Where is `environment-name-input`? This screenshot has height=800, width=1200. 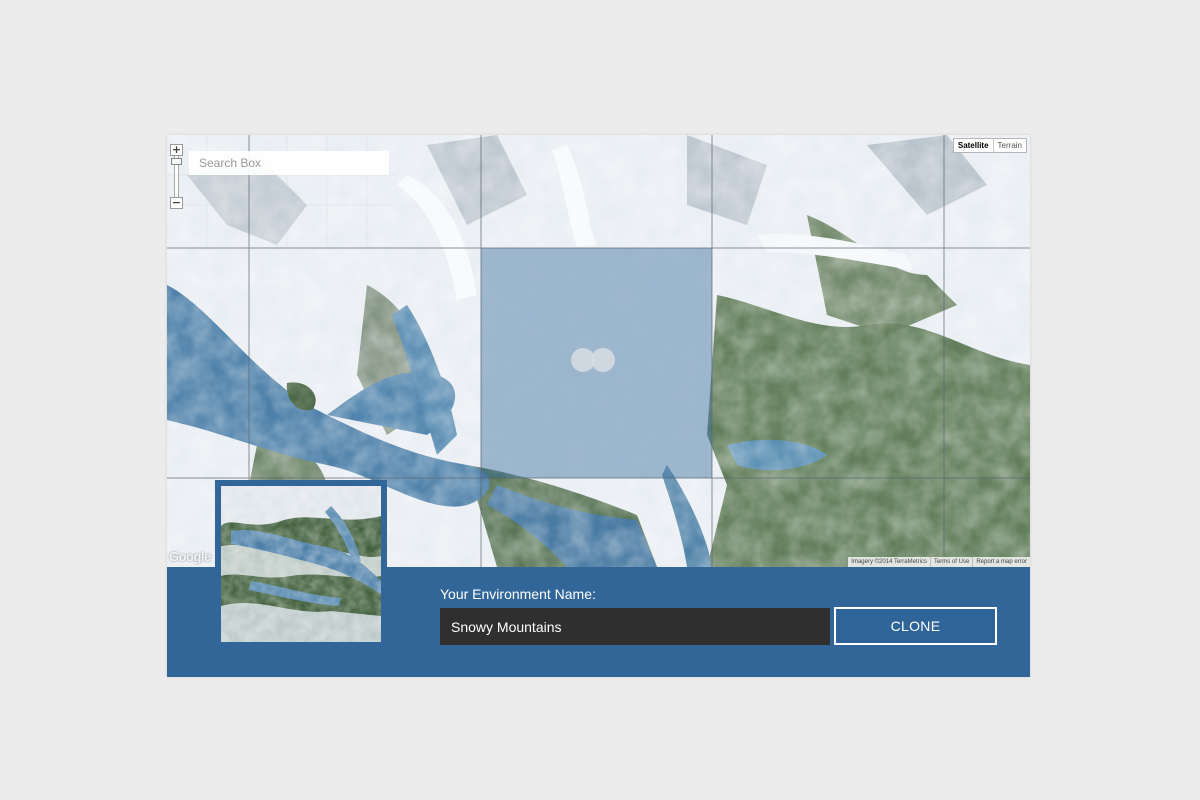
environment-name-input is located at coordinates (635, 626).